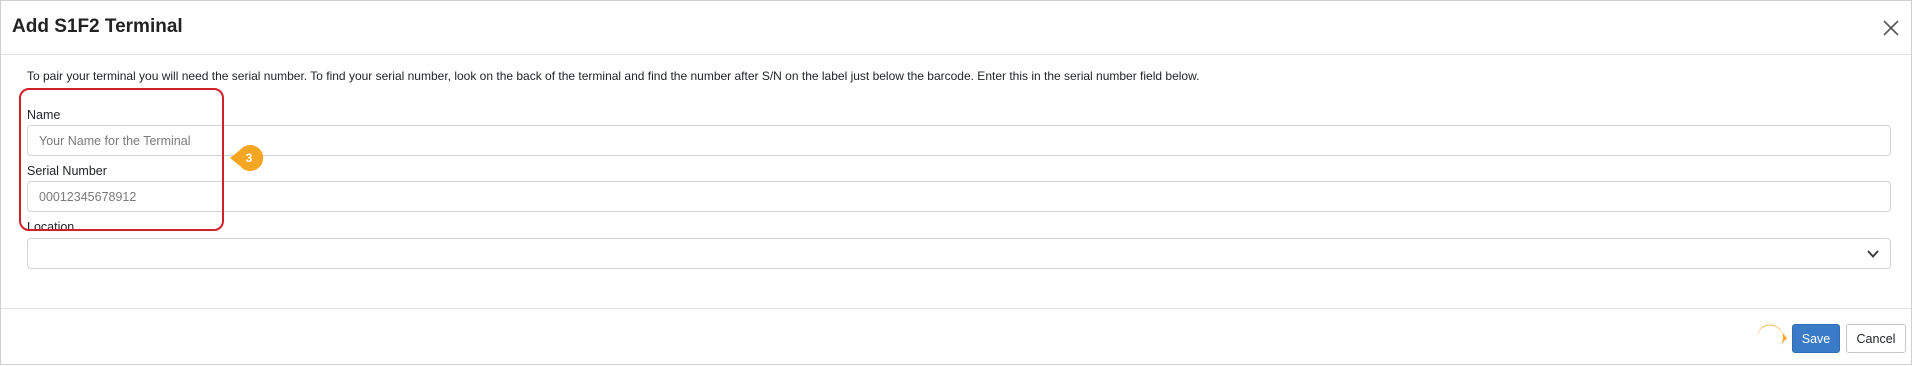  I want to click on chevron-down-icon, so click(1873, 254).